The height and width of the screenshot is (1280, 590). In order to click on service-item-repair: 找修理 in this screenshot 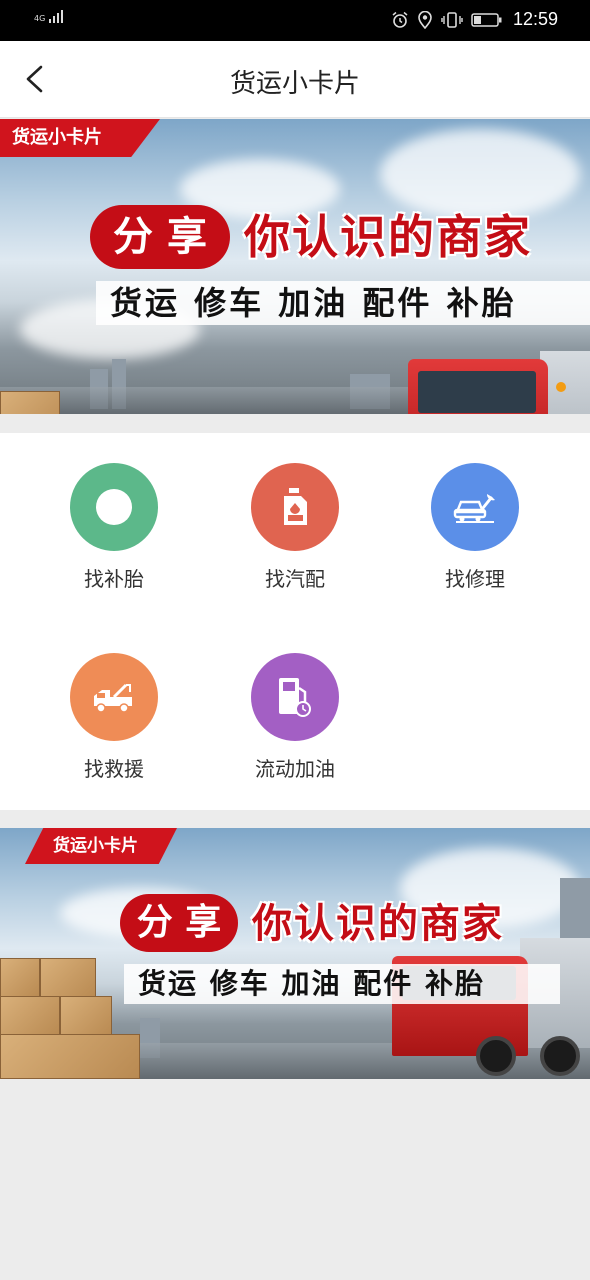, I will do `click(475, 512)`.